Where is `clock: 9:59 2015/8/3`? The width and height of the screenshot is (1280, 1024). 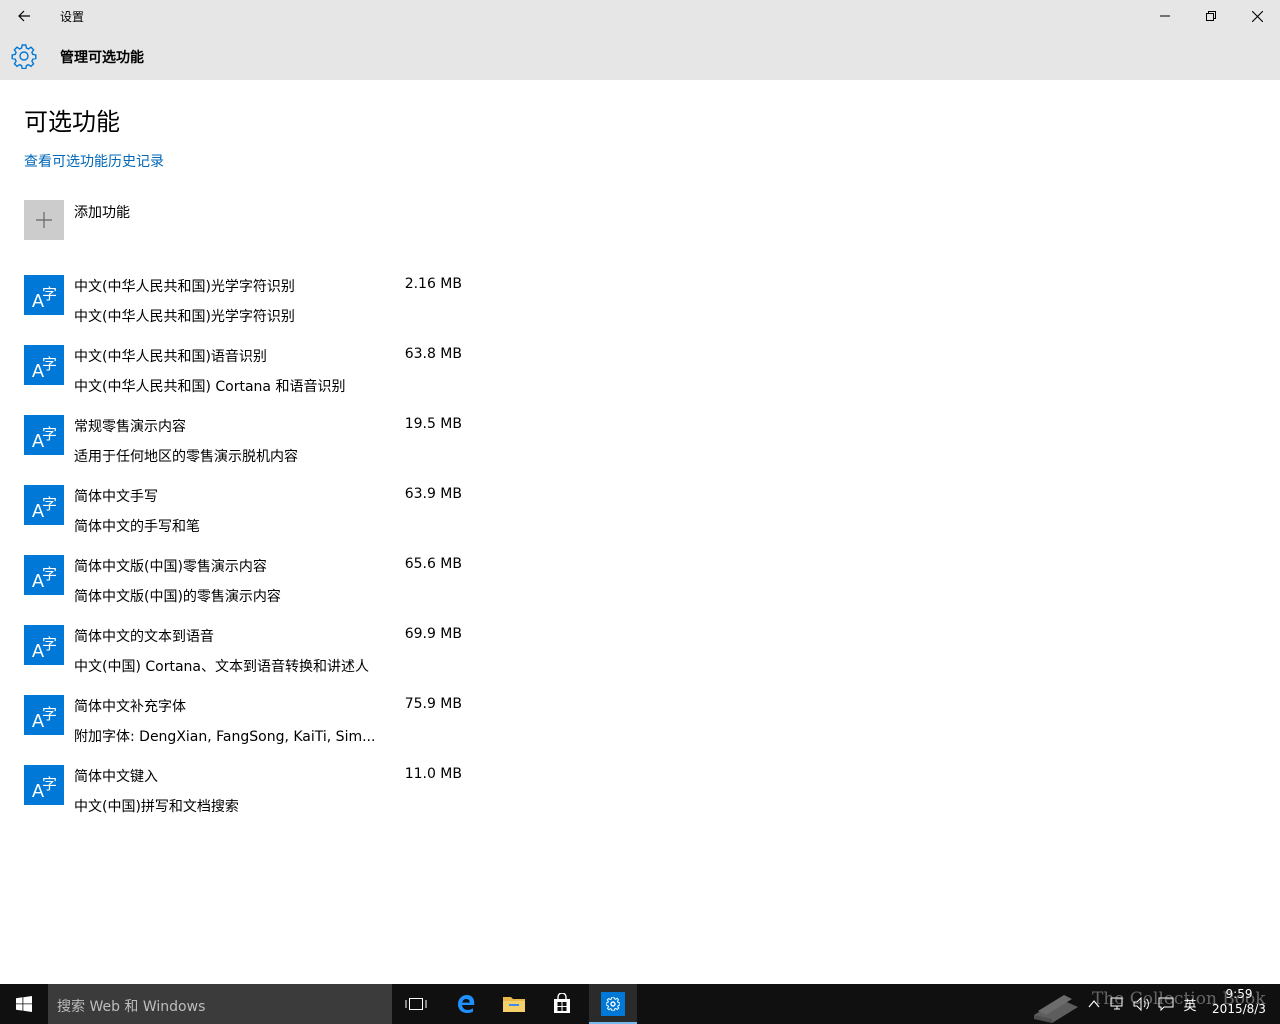 clock: 9:59 2015/8/3 is located at coordinates (1239, 1002).